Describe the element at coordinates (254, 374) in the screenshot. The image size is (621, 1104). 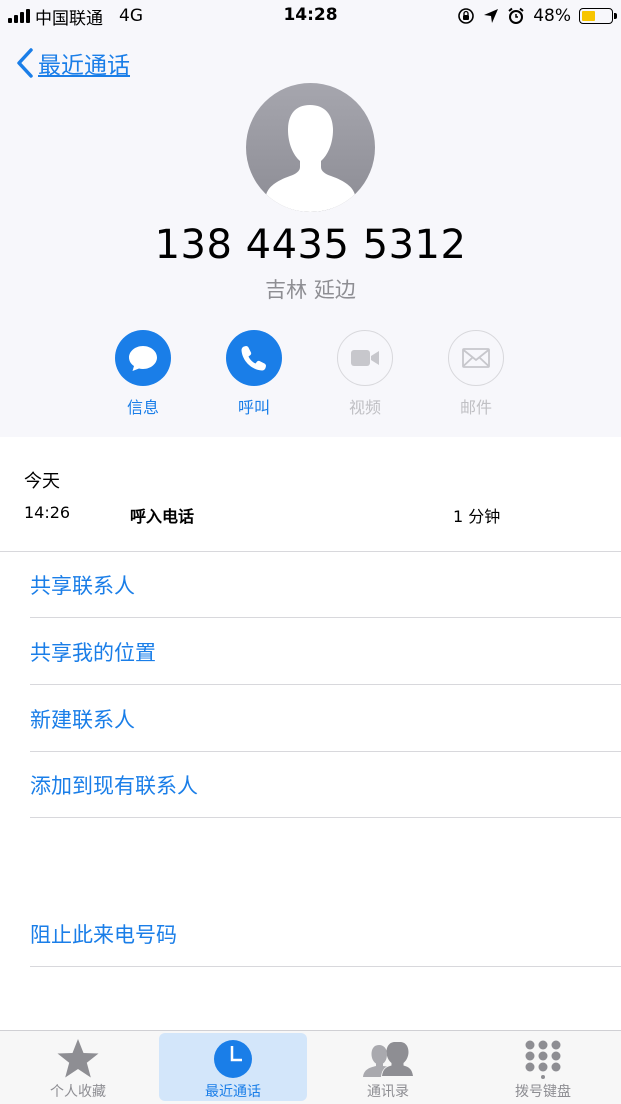
I see `call-action-button: 呼叫` at that location.